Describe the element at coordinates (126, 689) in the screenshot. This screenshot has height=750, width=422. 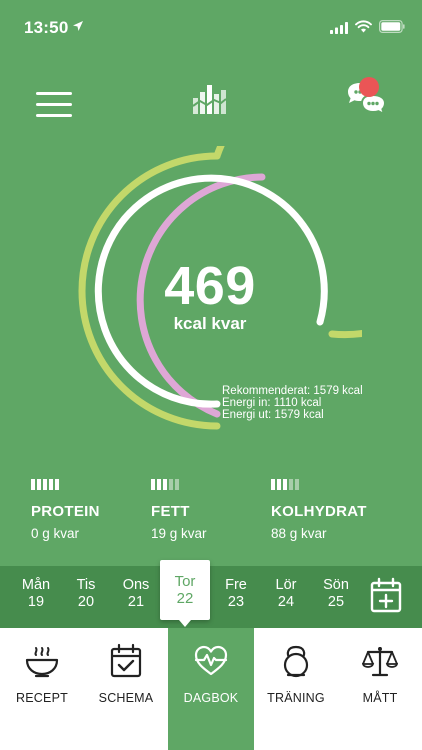
I see `tab-schedule: SCHEMA` at that location.